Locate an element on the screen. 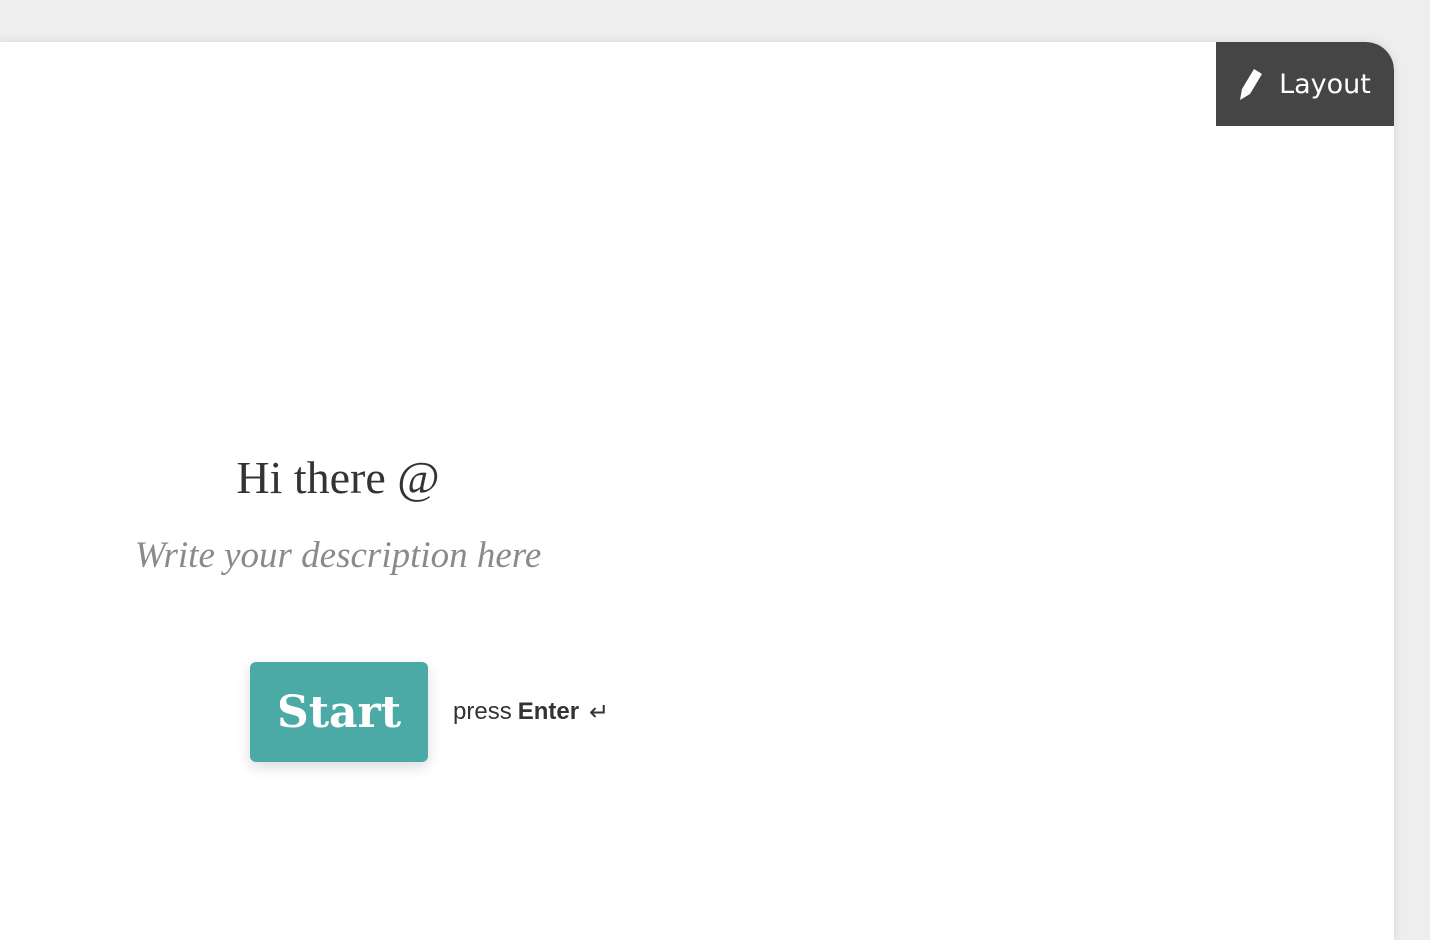  description-field: Write your description here is located at coordinates (338, 556).